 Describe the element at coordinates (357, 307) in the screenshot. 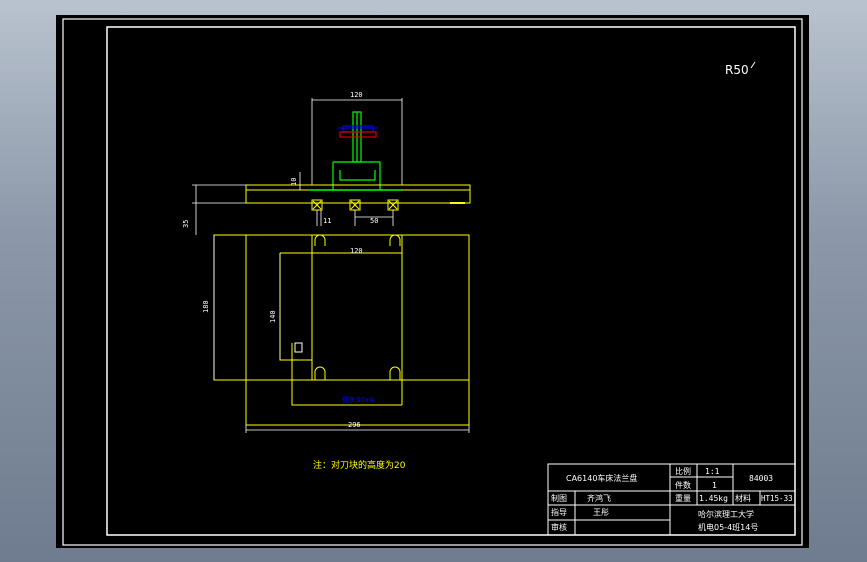

I see `plan-slots` at that location.